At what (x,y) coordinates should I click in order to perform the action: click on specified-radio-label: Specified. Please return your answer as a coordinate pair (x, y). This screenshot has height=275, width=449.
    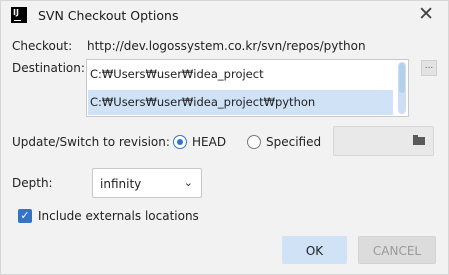
    Looking at the image, I should click on (293, 142).